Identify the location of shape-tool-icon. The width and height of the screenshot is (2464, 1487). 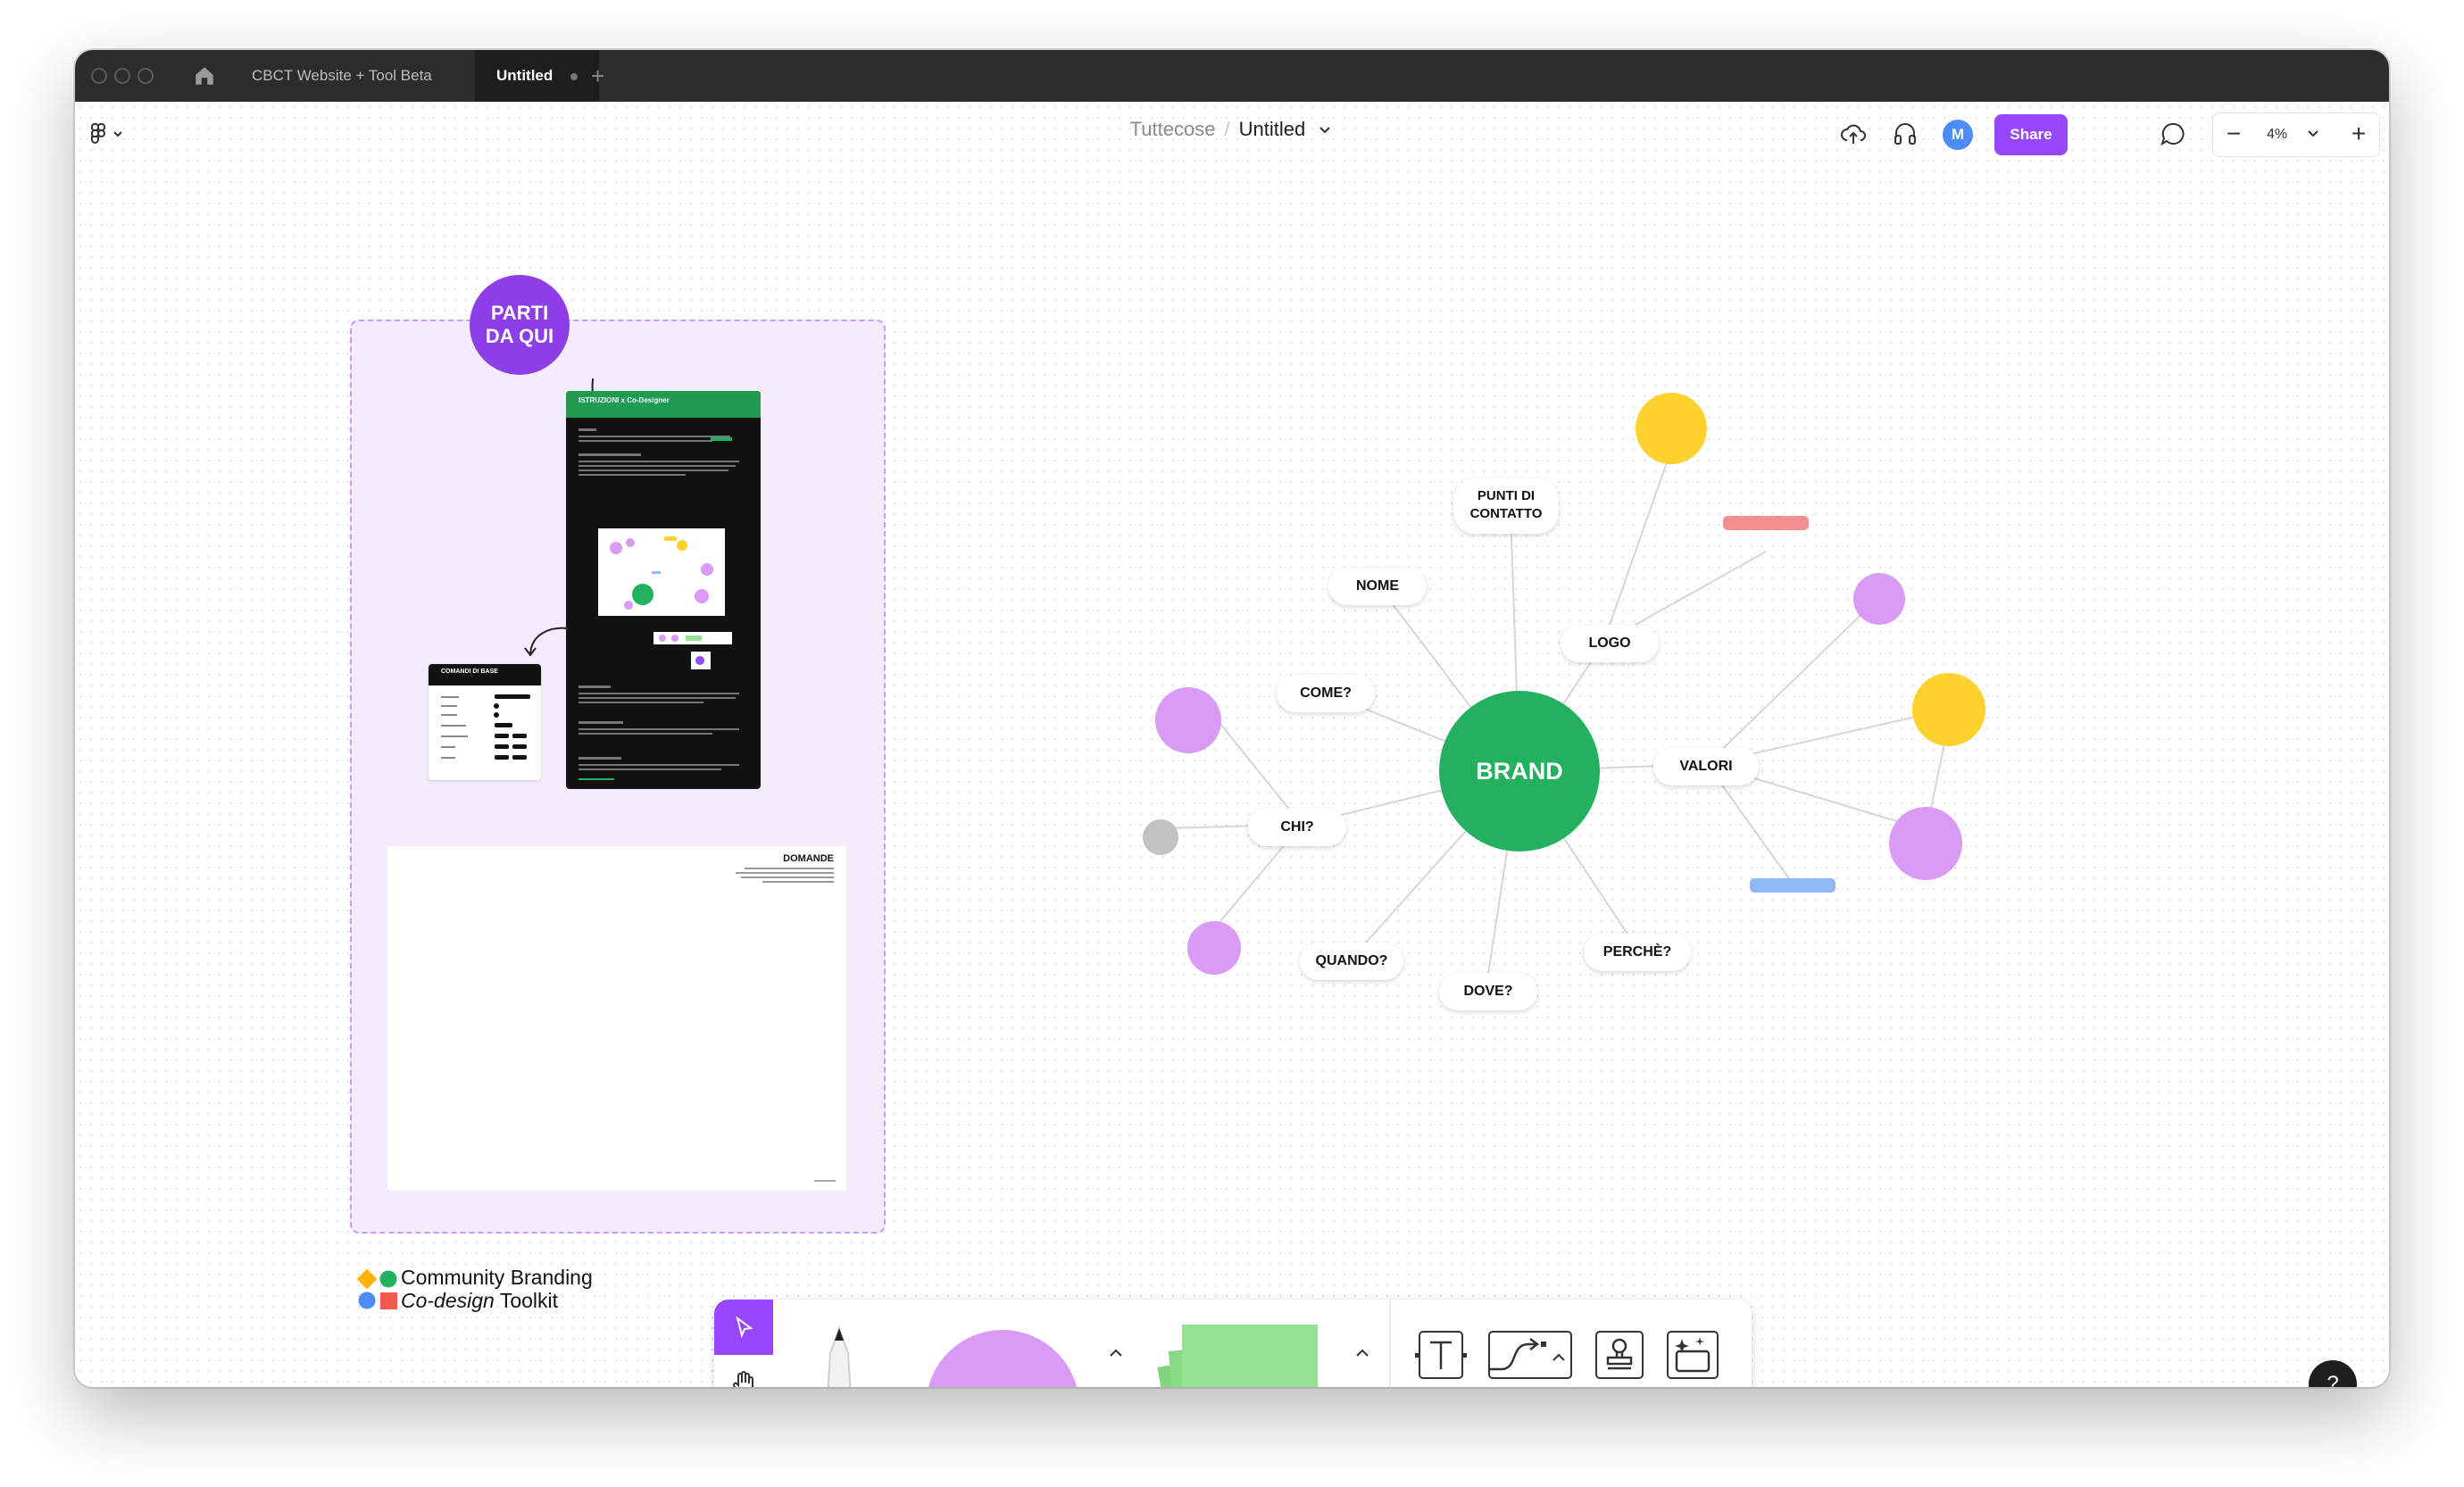
(1002, 1352).